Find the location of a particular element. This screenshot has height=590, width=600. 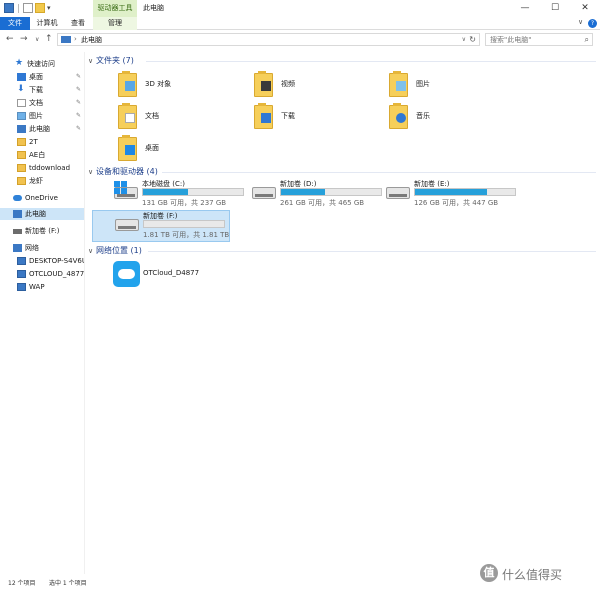

folder-item-documents: 文档 is located at coordinates (184, 118).